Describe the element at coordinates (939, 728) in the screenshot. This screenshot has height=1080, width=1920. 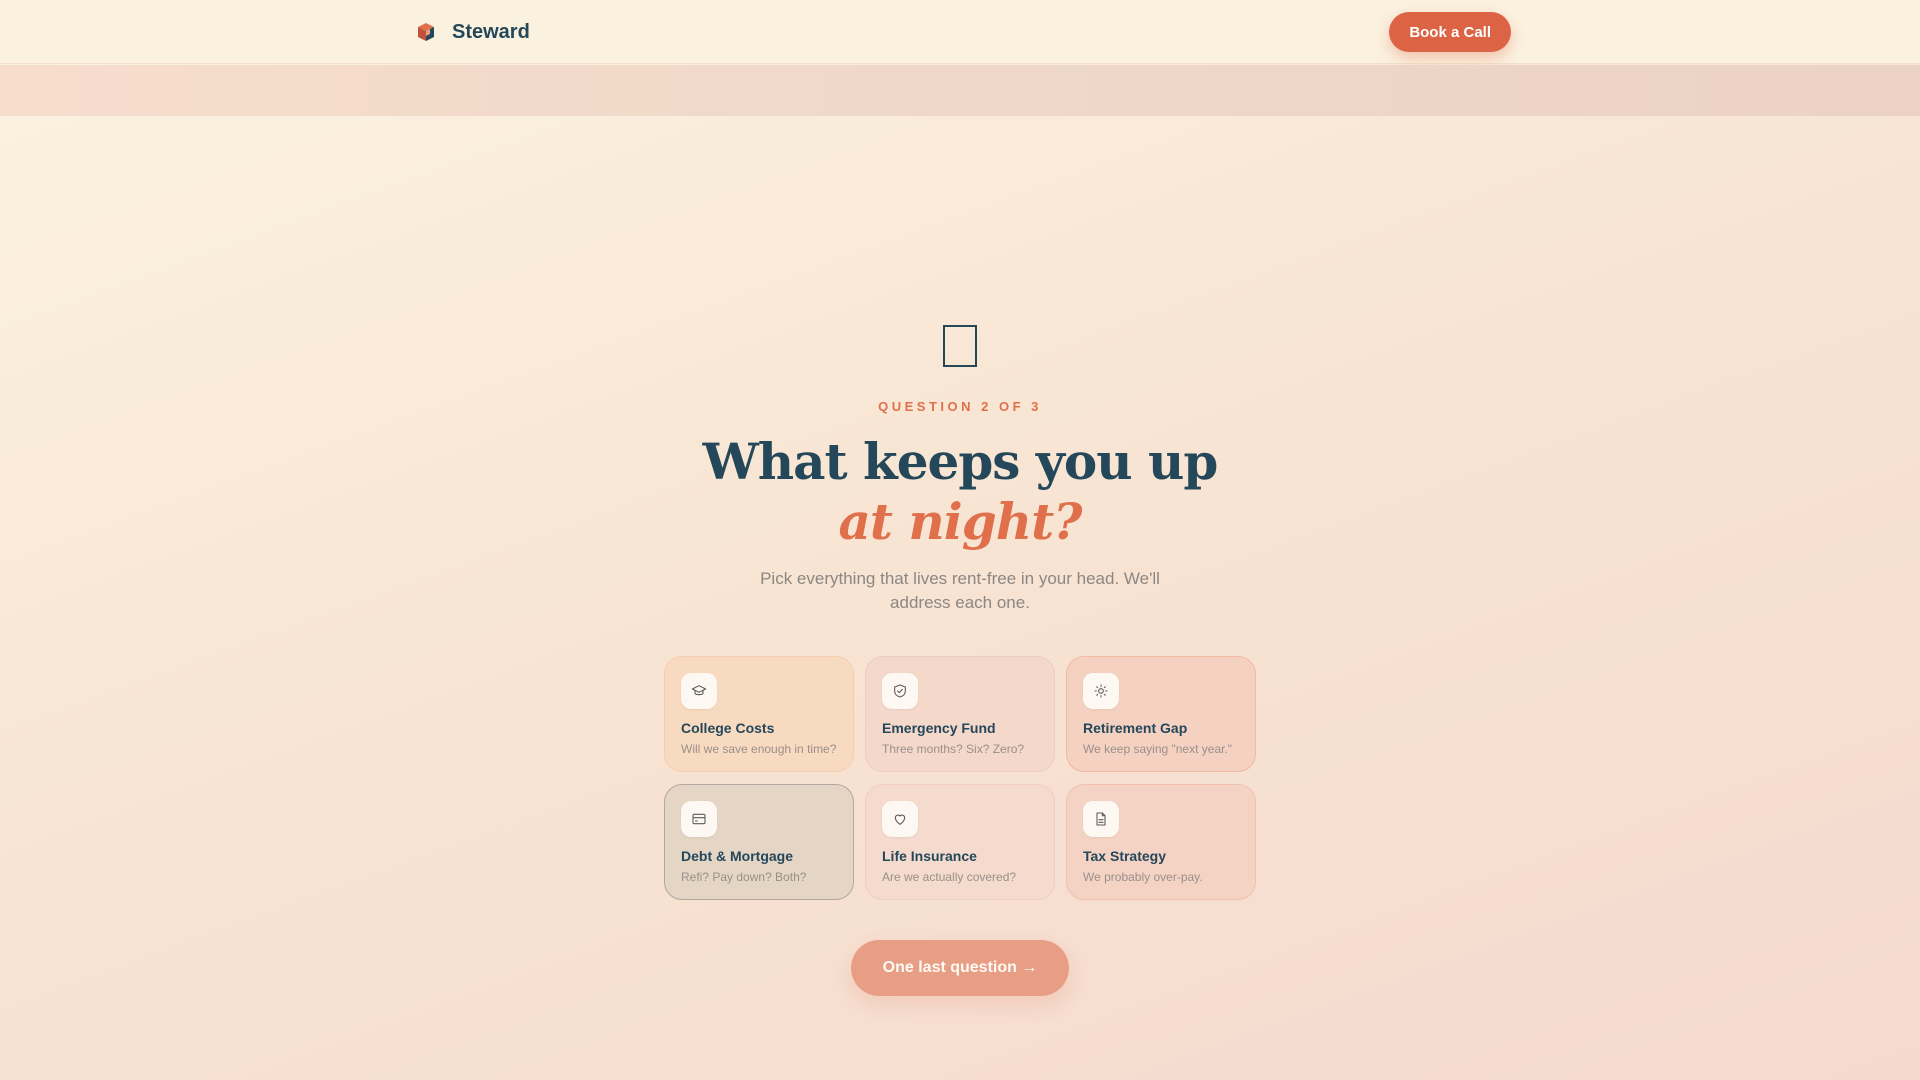
I see `option-title: Emergency Fund` at that location.